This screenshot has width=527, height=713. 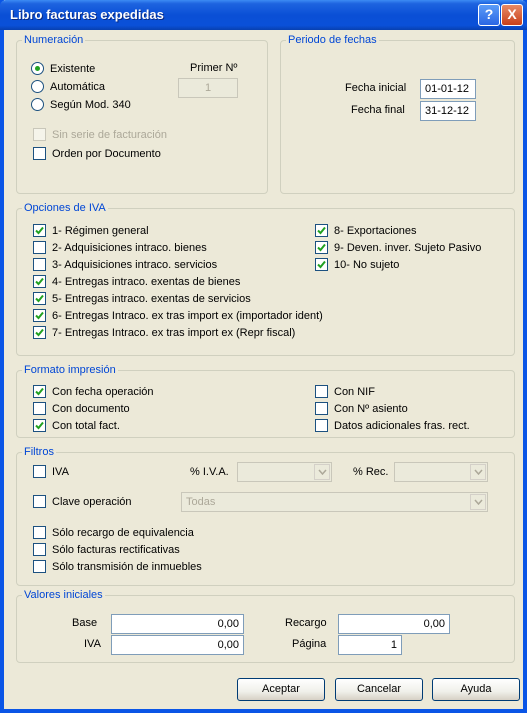 I want to click on clave-operacion-box, so click(x=39, y=501).